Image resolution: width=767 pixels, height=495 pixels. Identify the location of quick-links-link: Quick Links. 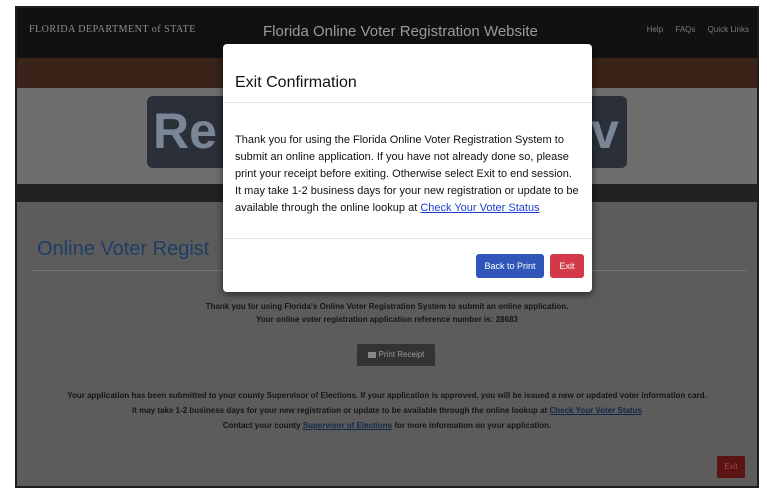
(728, 29).